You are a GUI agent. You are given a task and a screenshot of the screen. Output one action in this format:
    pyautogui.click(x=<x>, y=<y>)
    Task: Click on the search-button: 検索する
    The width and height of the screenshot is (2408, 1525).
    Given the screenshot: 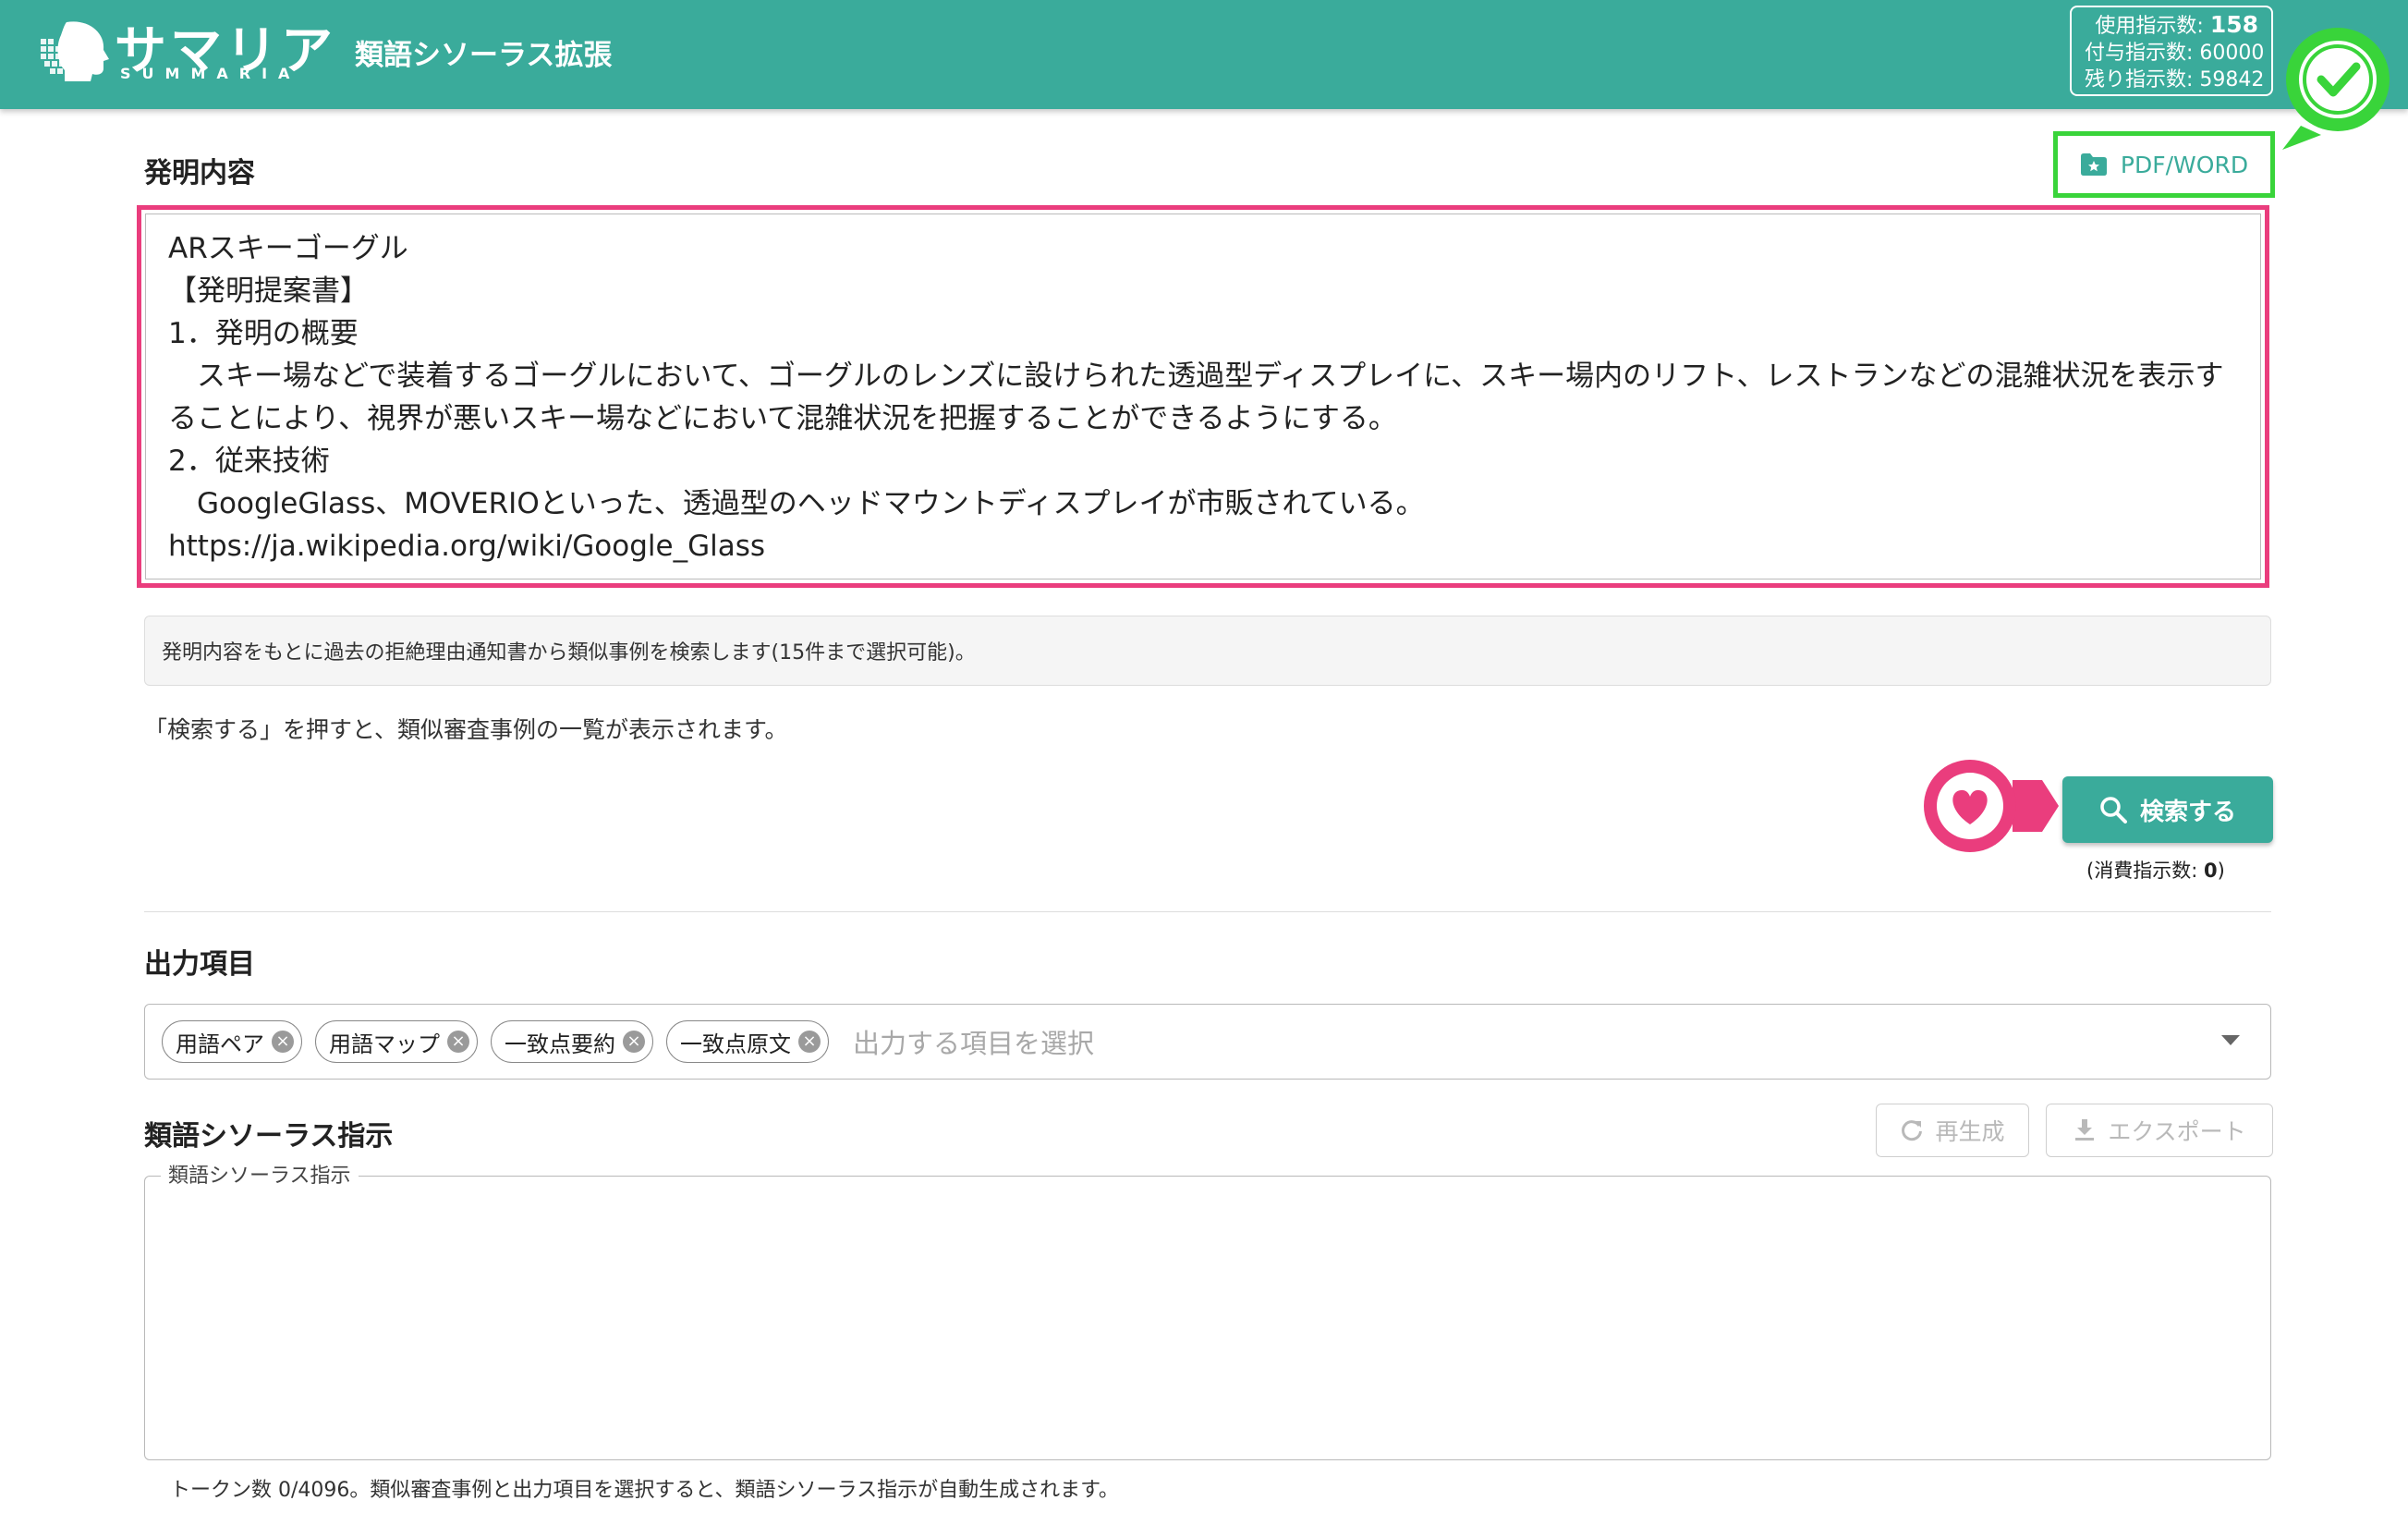 What is the action you would take?
    pyautogui.click(x=2167, y=809)
    